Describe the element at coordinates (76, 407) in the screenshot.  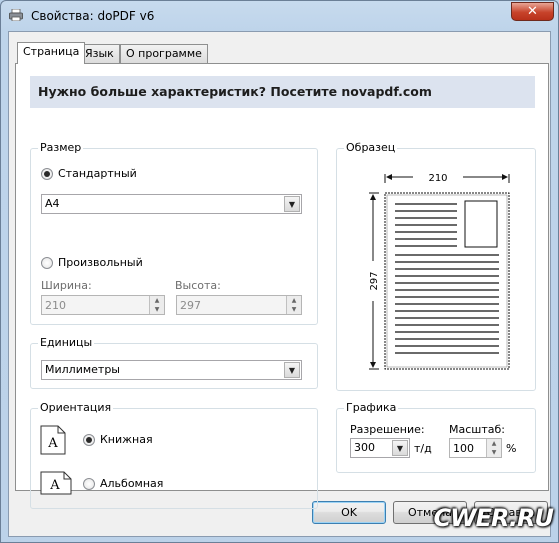
I see `orientation-group-legend: Ориентация` at that location.